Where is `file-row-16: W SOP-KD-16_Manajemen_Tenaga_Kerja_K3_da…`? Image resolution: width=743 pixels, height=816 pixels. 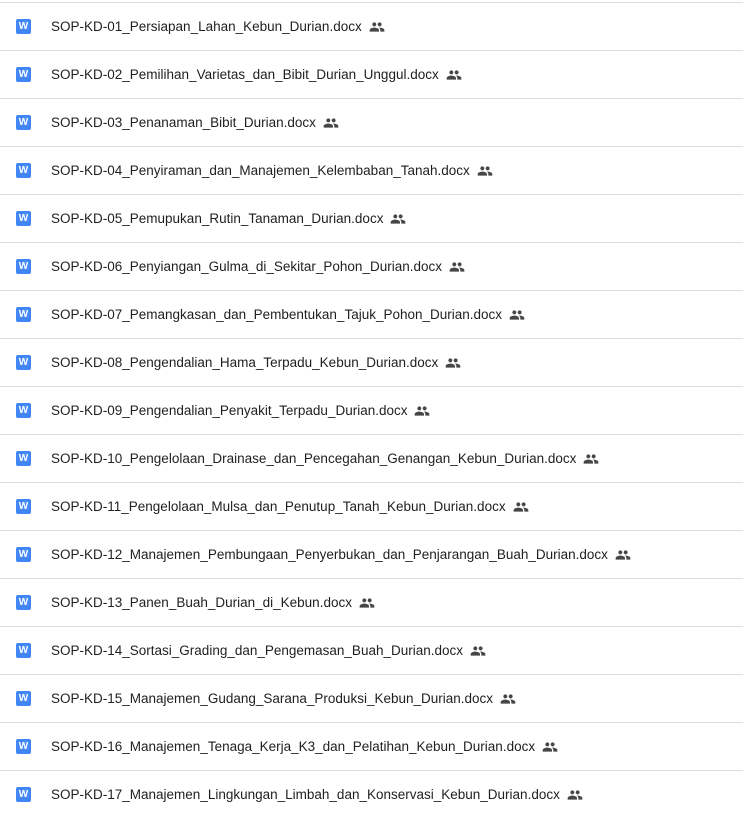
file-row-16: W SOP-KD-16_Manajemen_Tenaga_Kerja_K3_da… is located at coordinates (371, 747).